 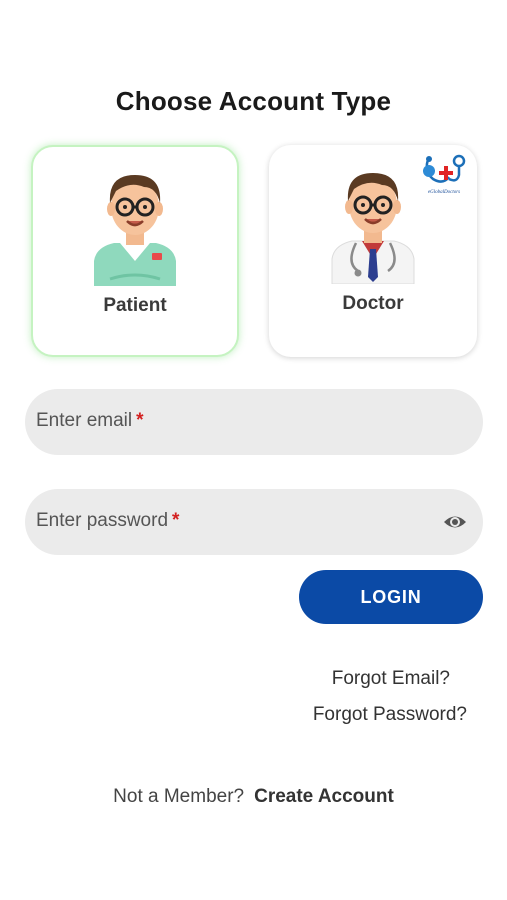 What do you see at coordinates (135, 230) in the screenshot?
I see `patient-avatar-icon` at bounding box center [135, 230].